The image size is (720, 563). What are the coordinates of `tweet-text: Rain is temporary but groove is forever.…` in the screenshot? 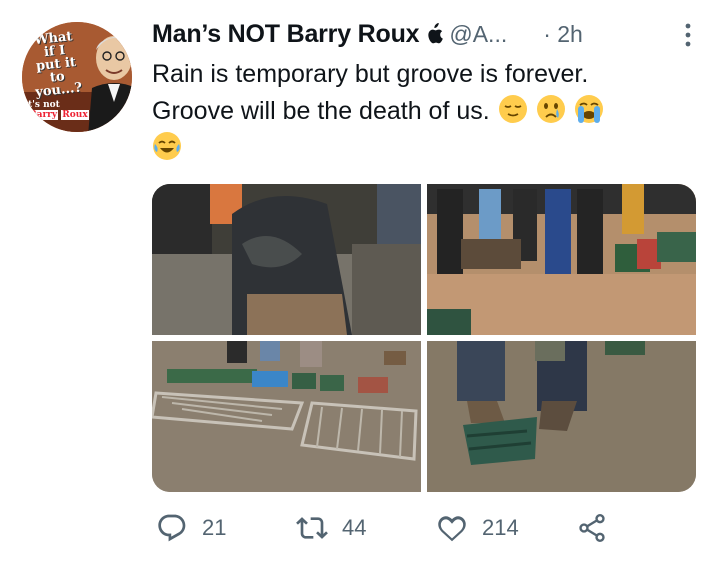 It's located at (422, 111).